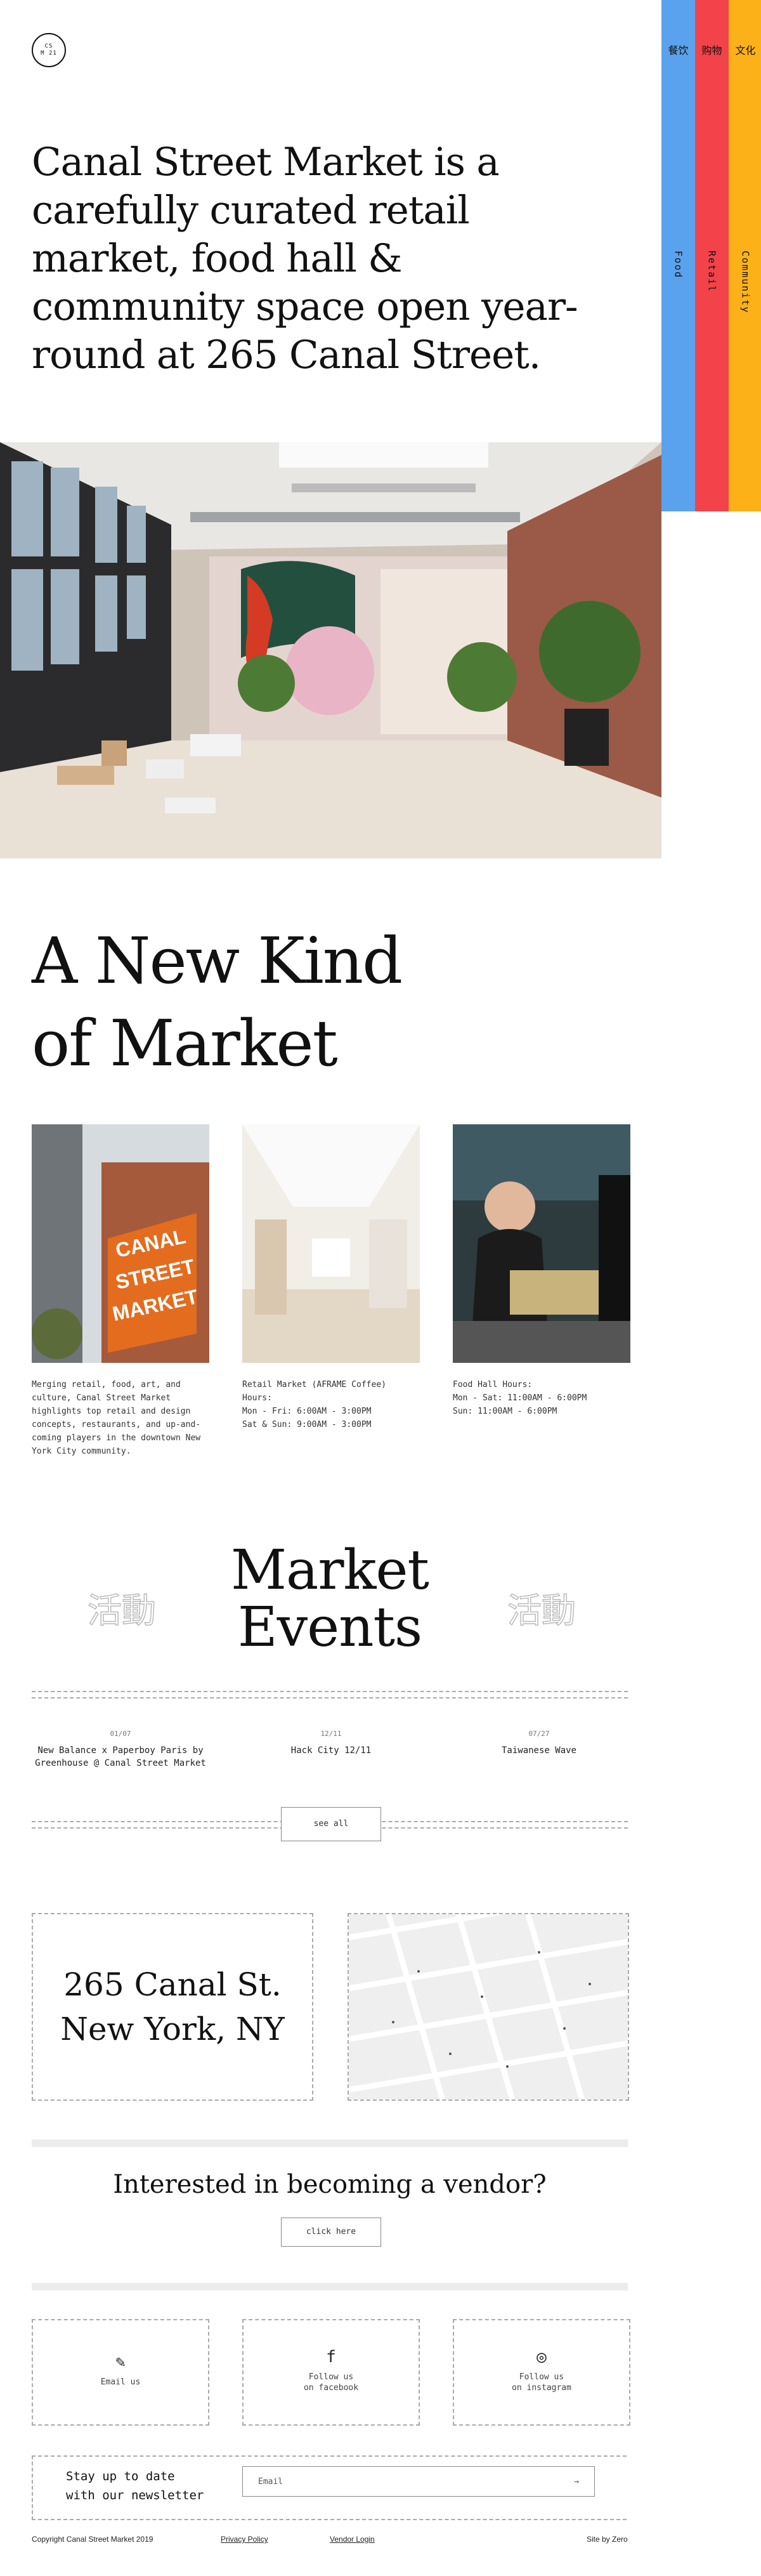 The height and width of the screenshot is (2576, 761). Describe the element at coordinates (541, 2387) in the screenshot. I see `social-label-2: on instagram` at that location.